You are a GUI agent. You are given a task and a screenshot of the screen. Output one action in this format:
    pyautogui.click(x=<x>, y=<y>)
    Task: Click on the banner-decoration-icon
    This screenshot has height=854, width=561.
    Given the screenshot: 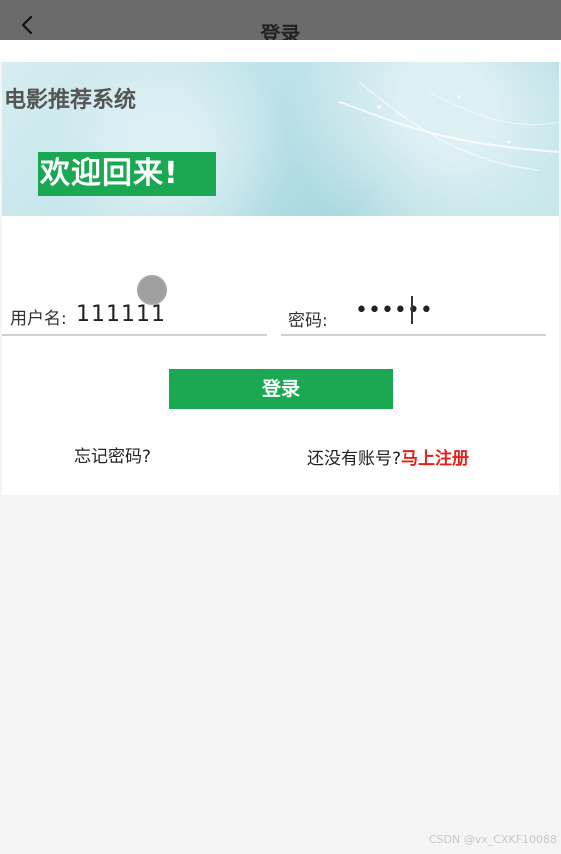 What is the action you would take?
    pyautogui.click(x=449, y=126)
    